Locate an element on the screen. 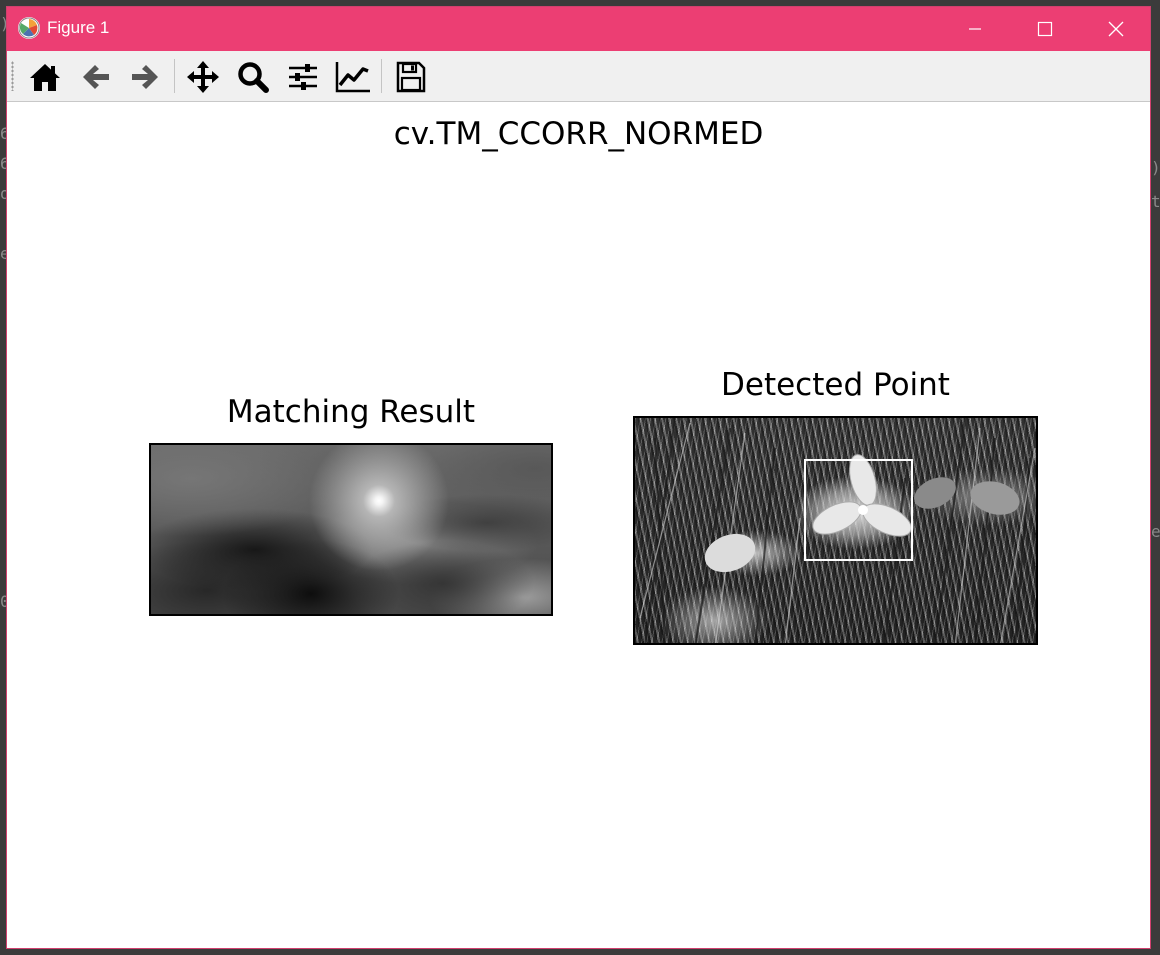  matching-result-heatmap is located at coordinates (351, 529).